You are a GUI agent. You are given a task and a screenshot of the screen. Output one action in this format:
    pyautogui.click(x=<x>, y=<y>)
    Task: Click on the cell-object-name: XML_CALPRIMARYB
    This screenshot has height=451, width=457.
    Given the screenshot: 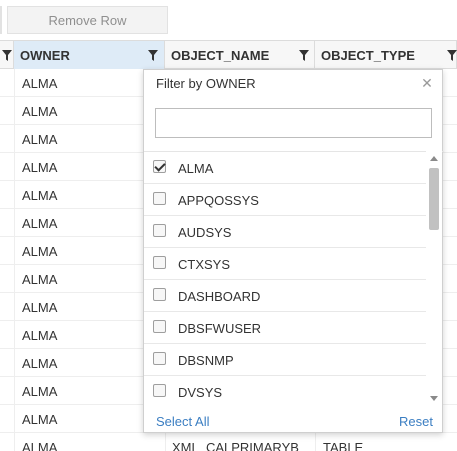 What is the action you would take?
    pyautogui.click(x=235, y=445)
    